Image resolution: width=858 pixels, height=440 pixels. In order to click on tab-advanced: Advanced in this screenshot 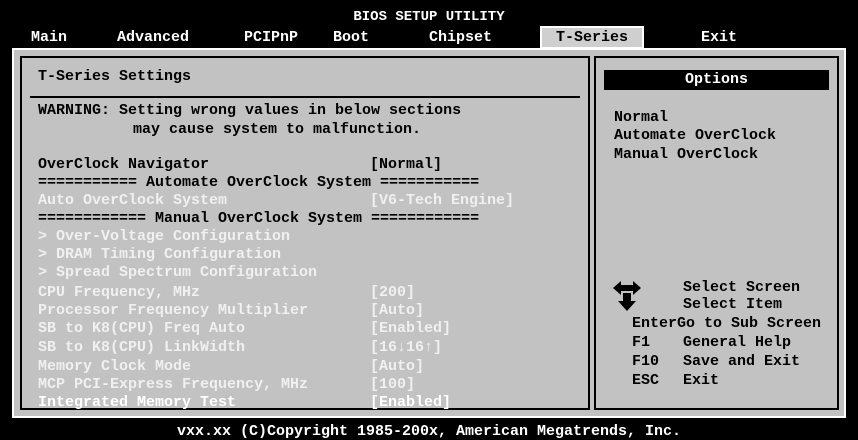, I will do `click(153, 38)`.